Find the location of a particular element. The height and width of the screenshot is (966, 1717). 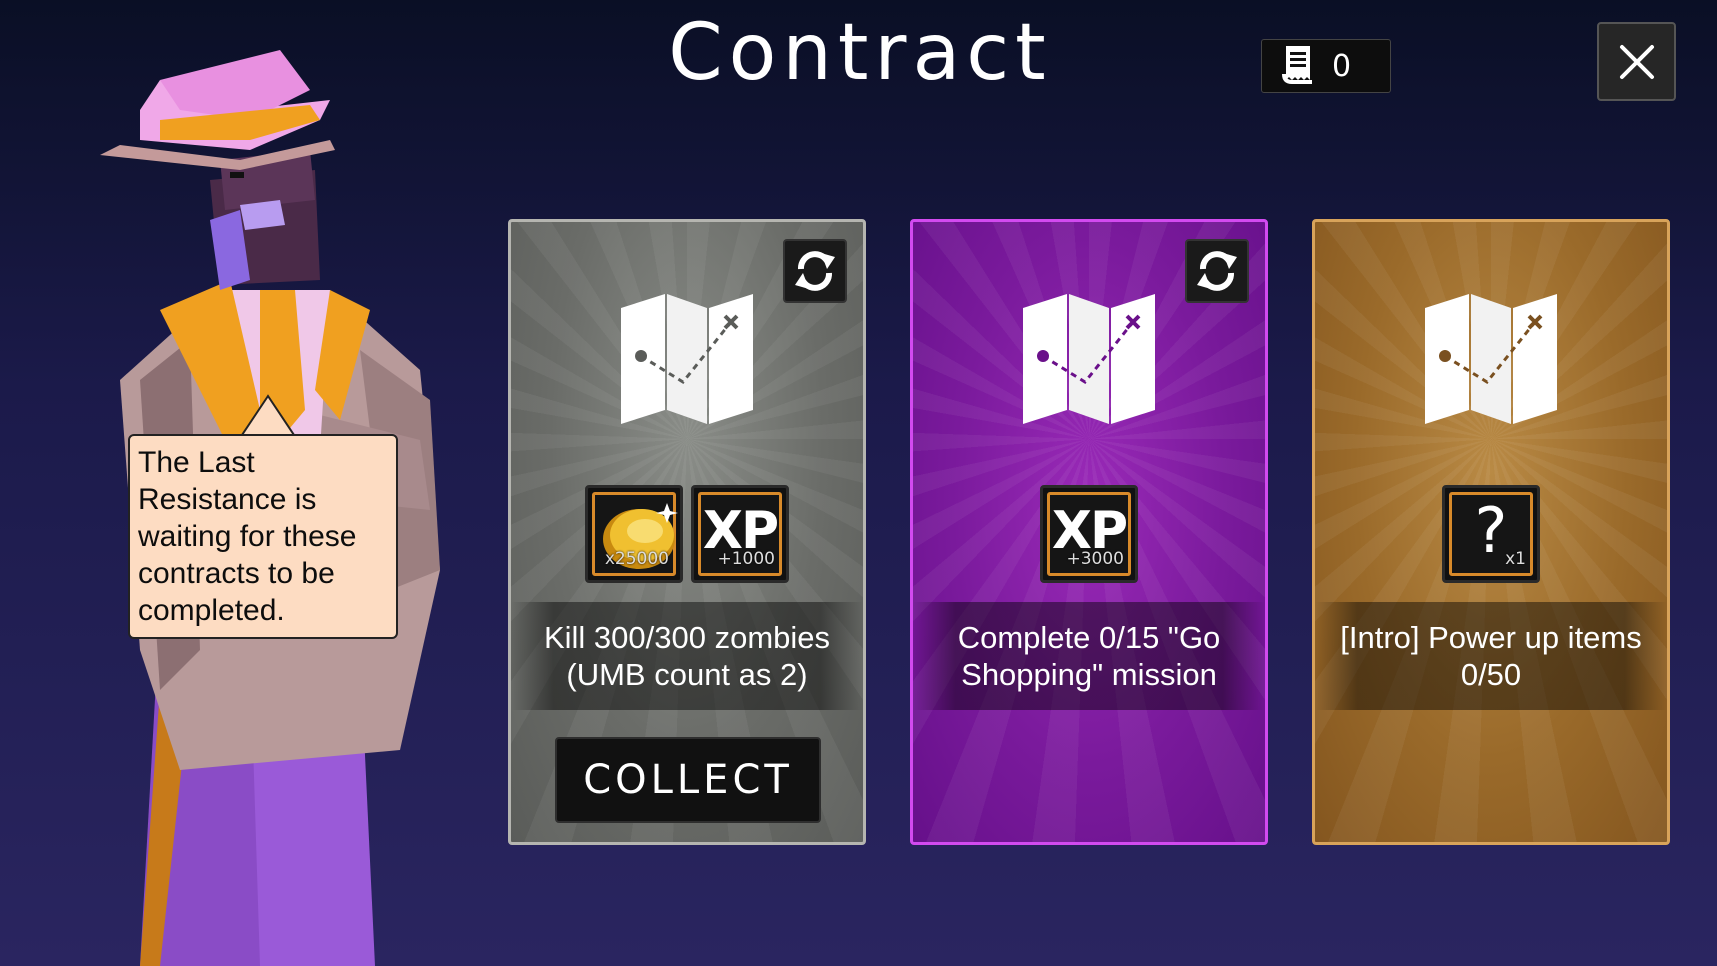

reward-mystery: ? x1 is located at coordinates (1491, 534).